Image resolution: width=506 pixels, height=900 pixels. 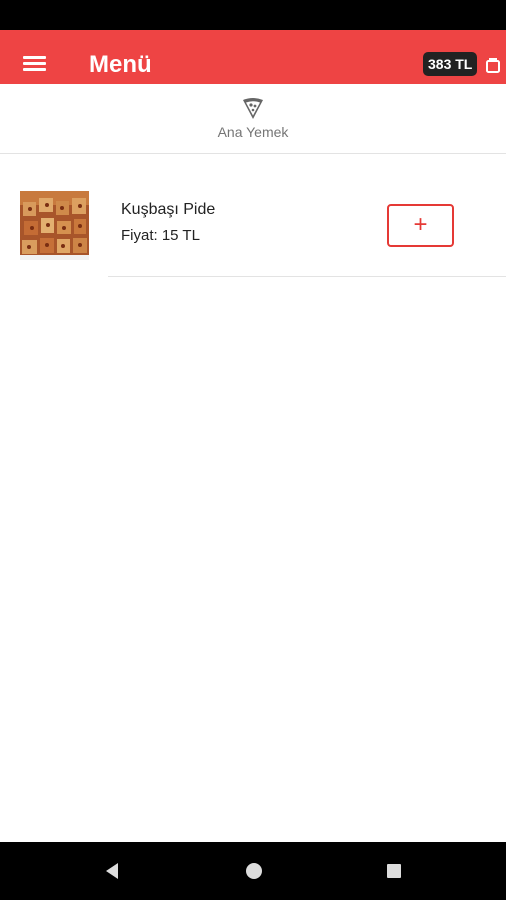 I want to click on tab-ana-yemek: Ana Yemek, so click(x=253, y=120).